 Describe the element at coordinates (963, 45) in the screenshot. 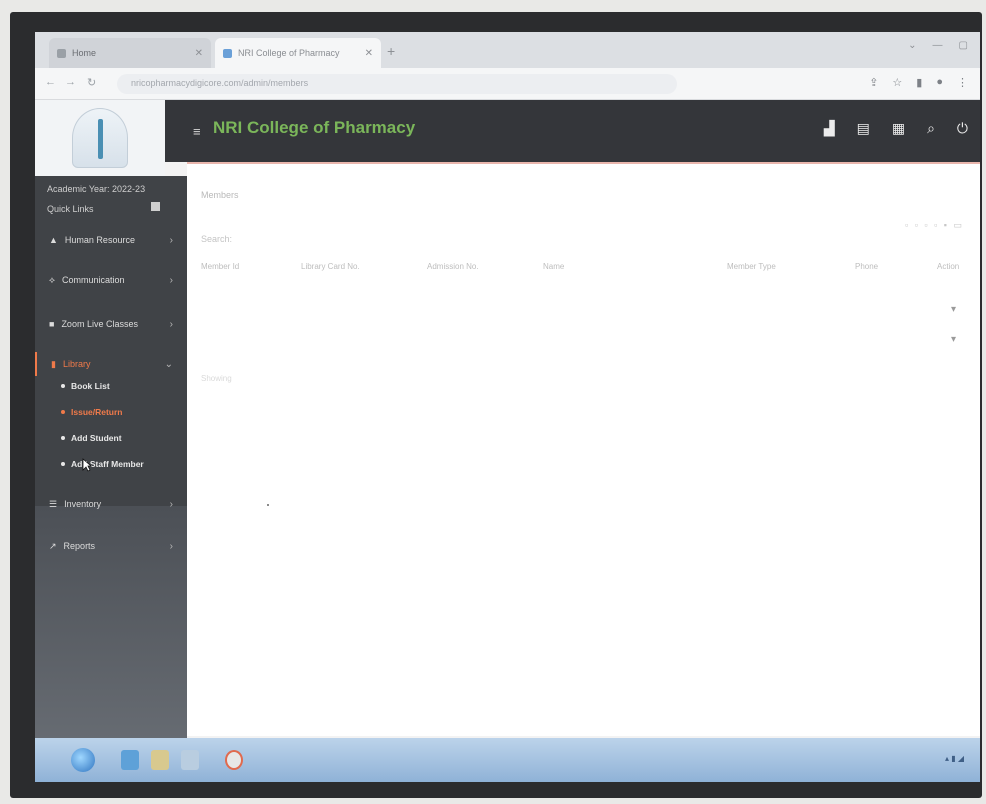

I see `maximize-icon: ▢` at that location.